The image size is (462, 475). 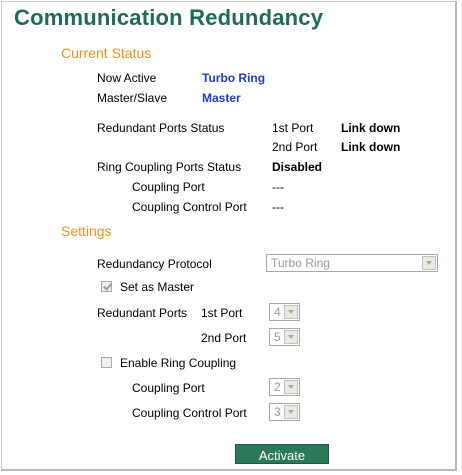 I want to click on status-port1-label: 1st Port, so click(x=293, y=128).